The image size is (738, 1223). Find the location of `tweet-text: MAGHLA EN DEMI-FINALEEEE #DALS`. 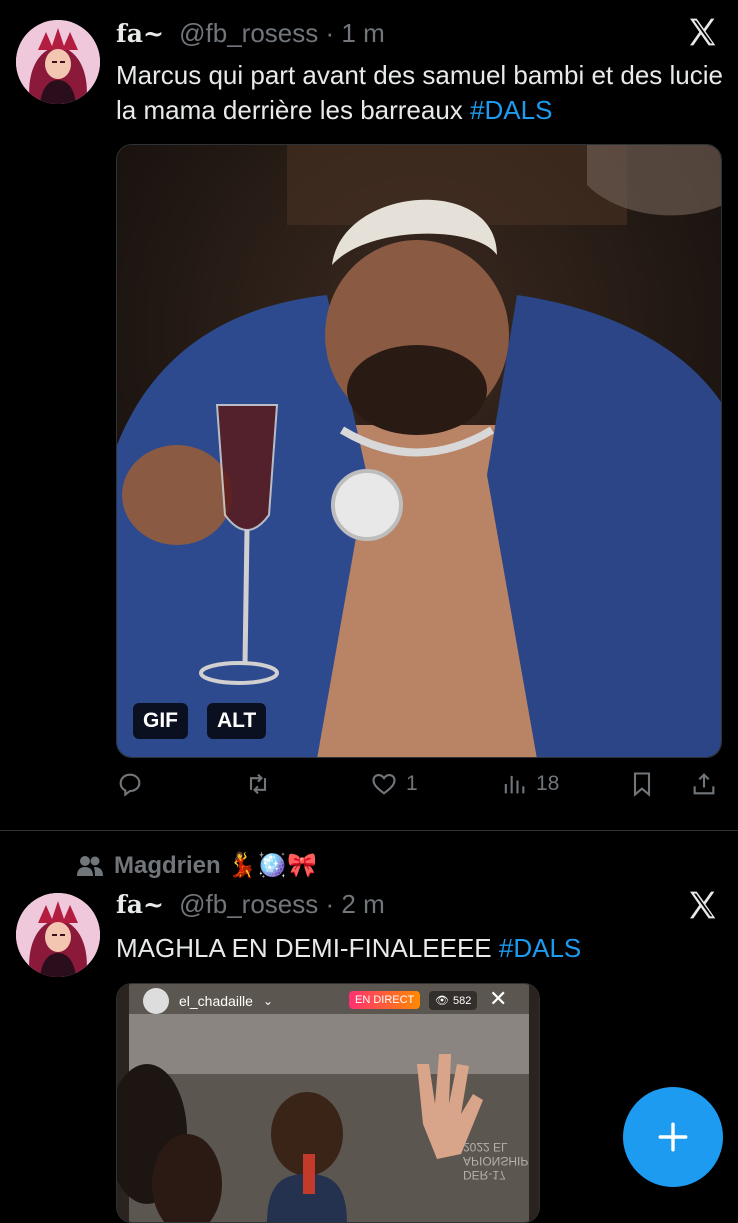

tweet-text: MAGHLA EN DEMI-FINALEEEE #DALS is located at coordinates (421, 948).